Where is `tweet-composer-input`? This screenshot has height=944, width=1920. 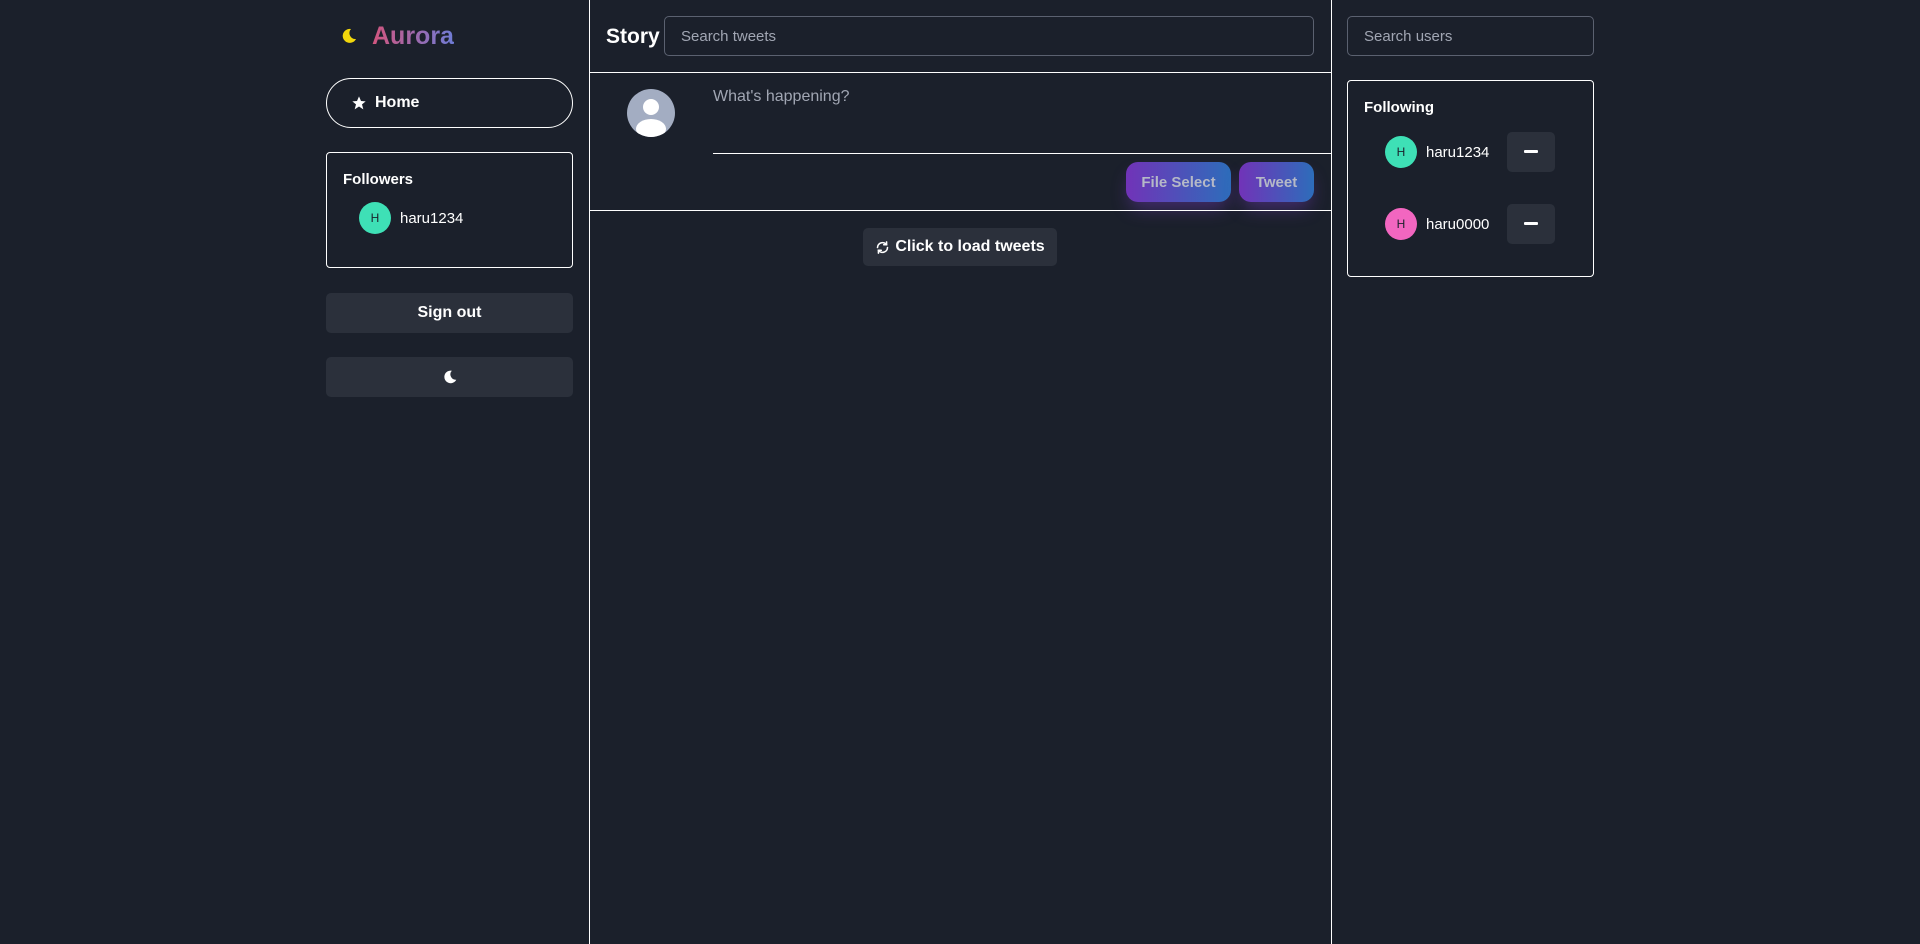
tweet-composer-input is located at coordinates (1022, 121).